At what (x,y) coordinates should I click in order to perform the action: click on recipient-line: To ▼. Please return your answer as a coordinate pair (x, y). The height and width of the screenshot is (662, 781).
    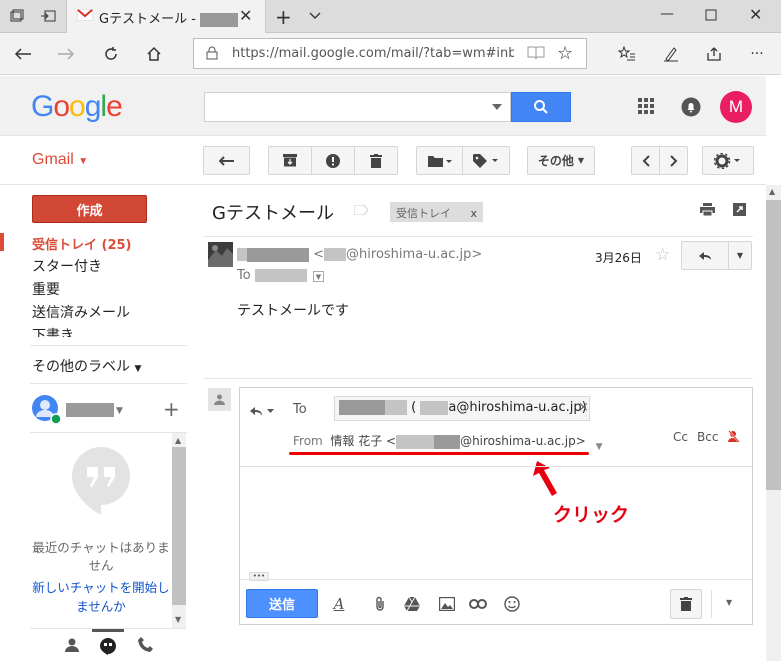
    Looking at the image, I should click on (280, 275).